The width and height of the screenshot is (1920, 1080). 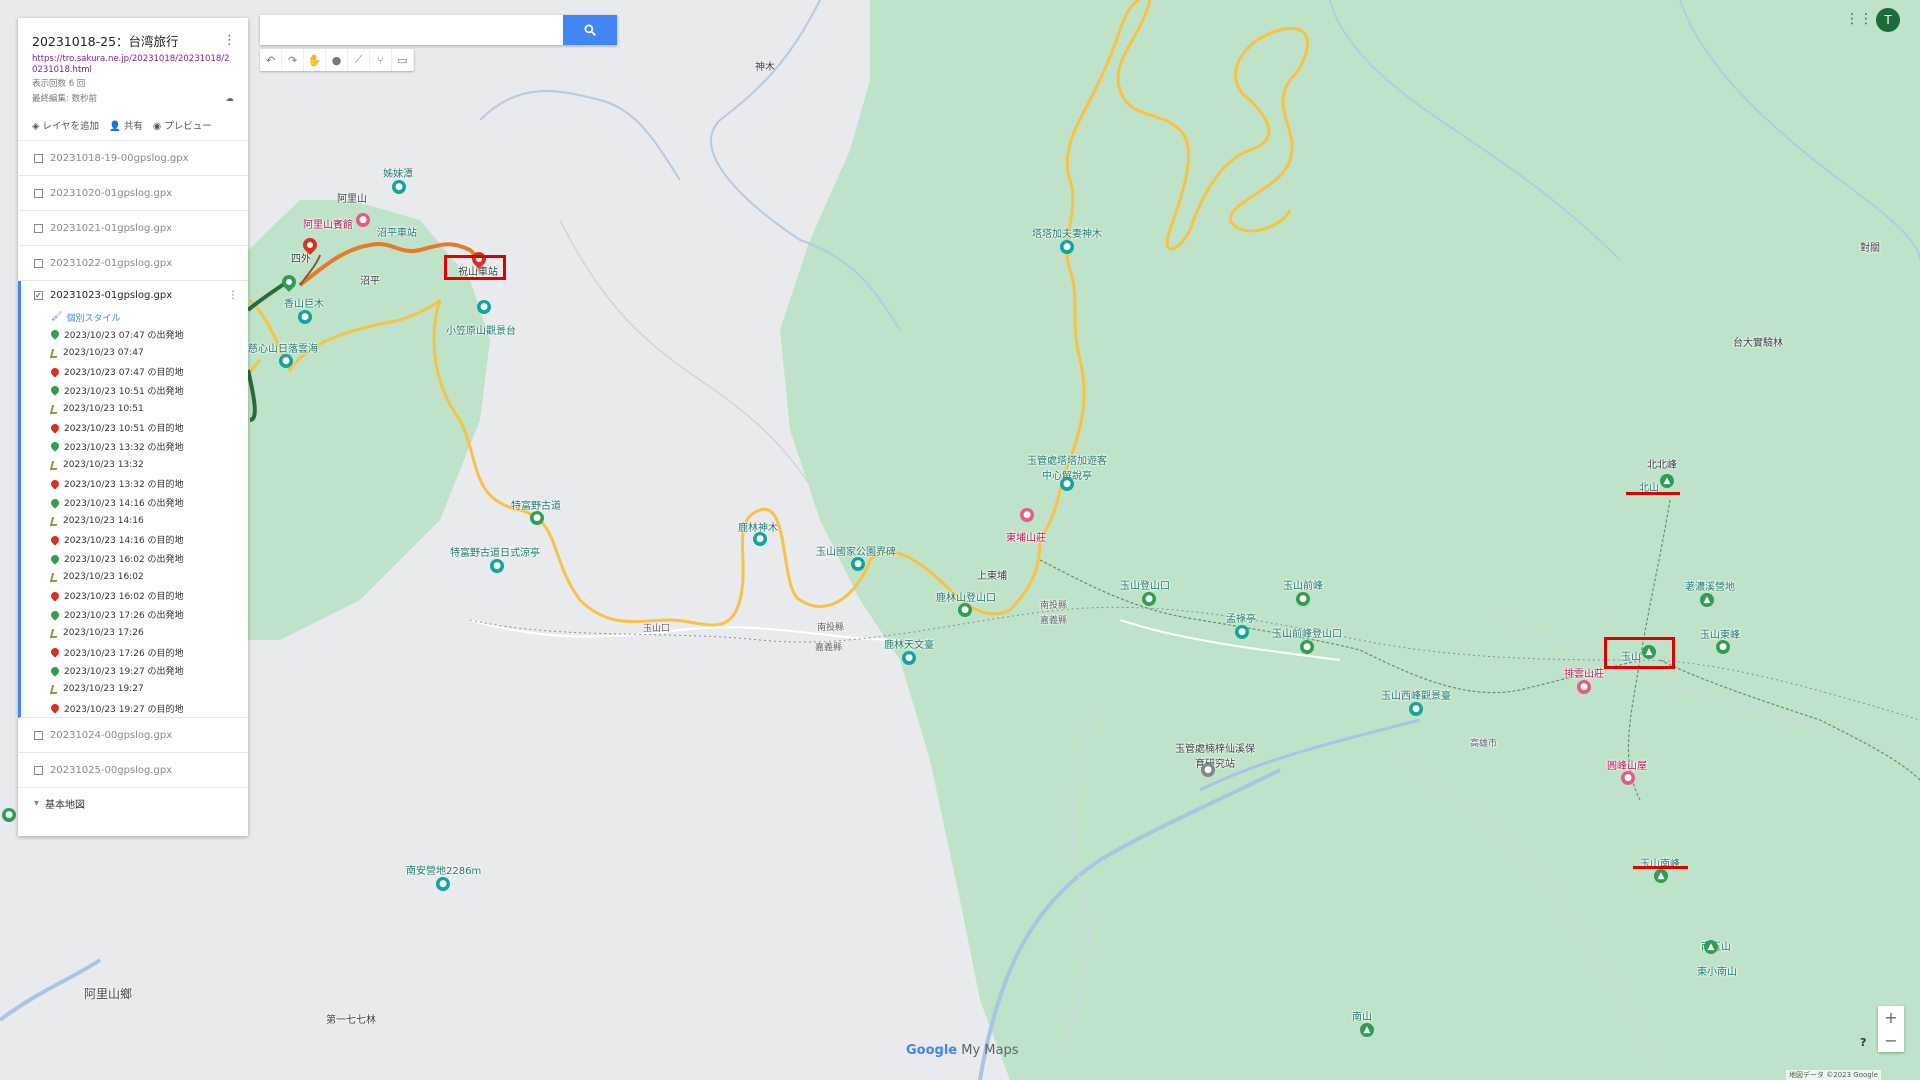 I want to click on layer-checkbox-checked: ✓, so click(x=38, y=295).